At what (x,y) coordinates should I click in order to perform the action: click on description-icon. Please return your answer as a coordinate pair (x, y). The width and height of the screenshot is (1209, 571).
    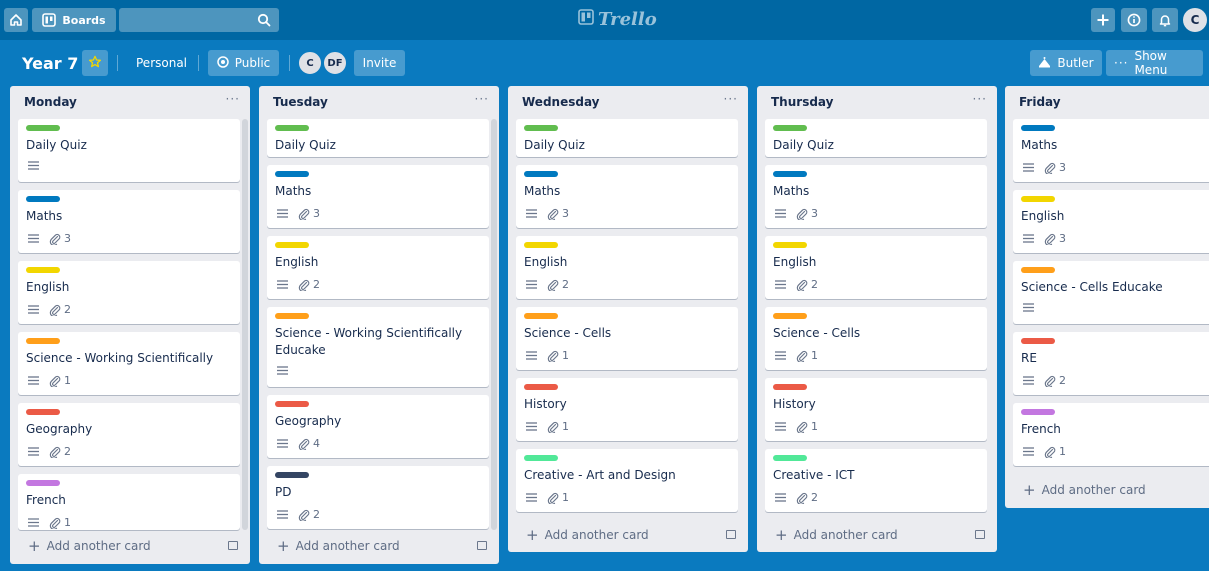
    Looking at the image, I should click on (1028, 451).